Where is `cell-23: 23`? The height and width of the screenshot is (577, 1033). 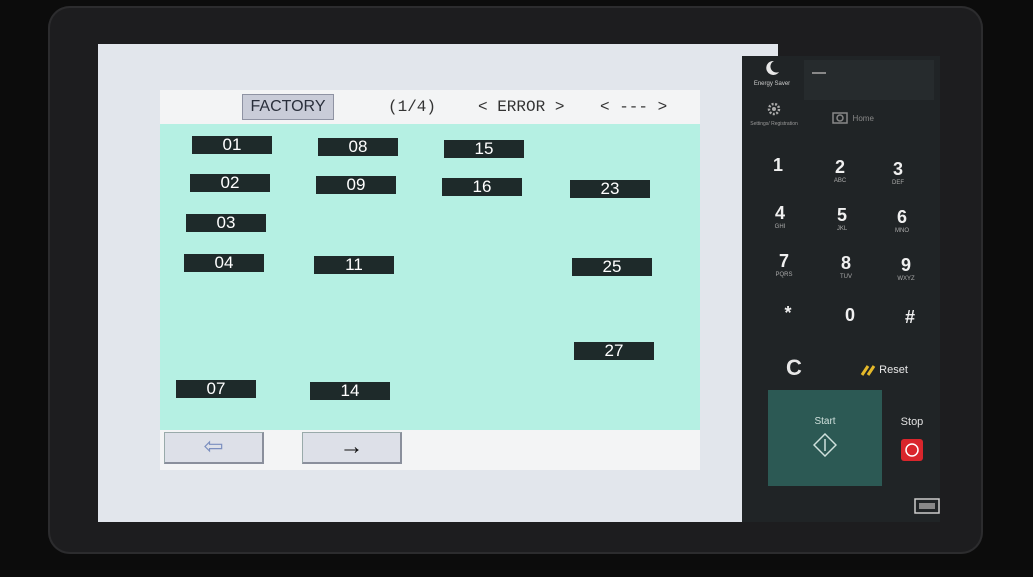 cell-23: 23 is located at coordinates (610, 189).